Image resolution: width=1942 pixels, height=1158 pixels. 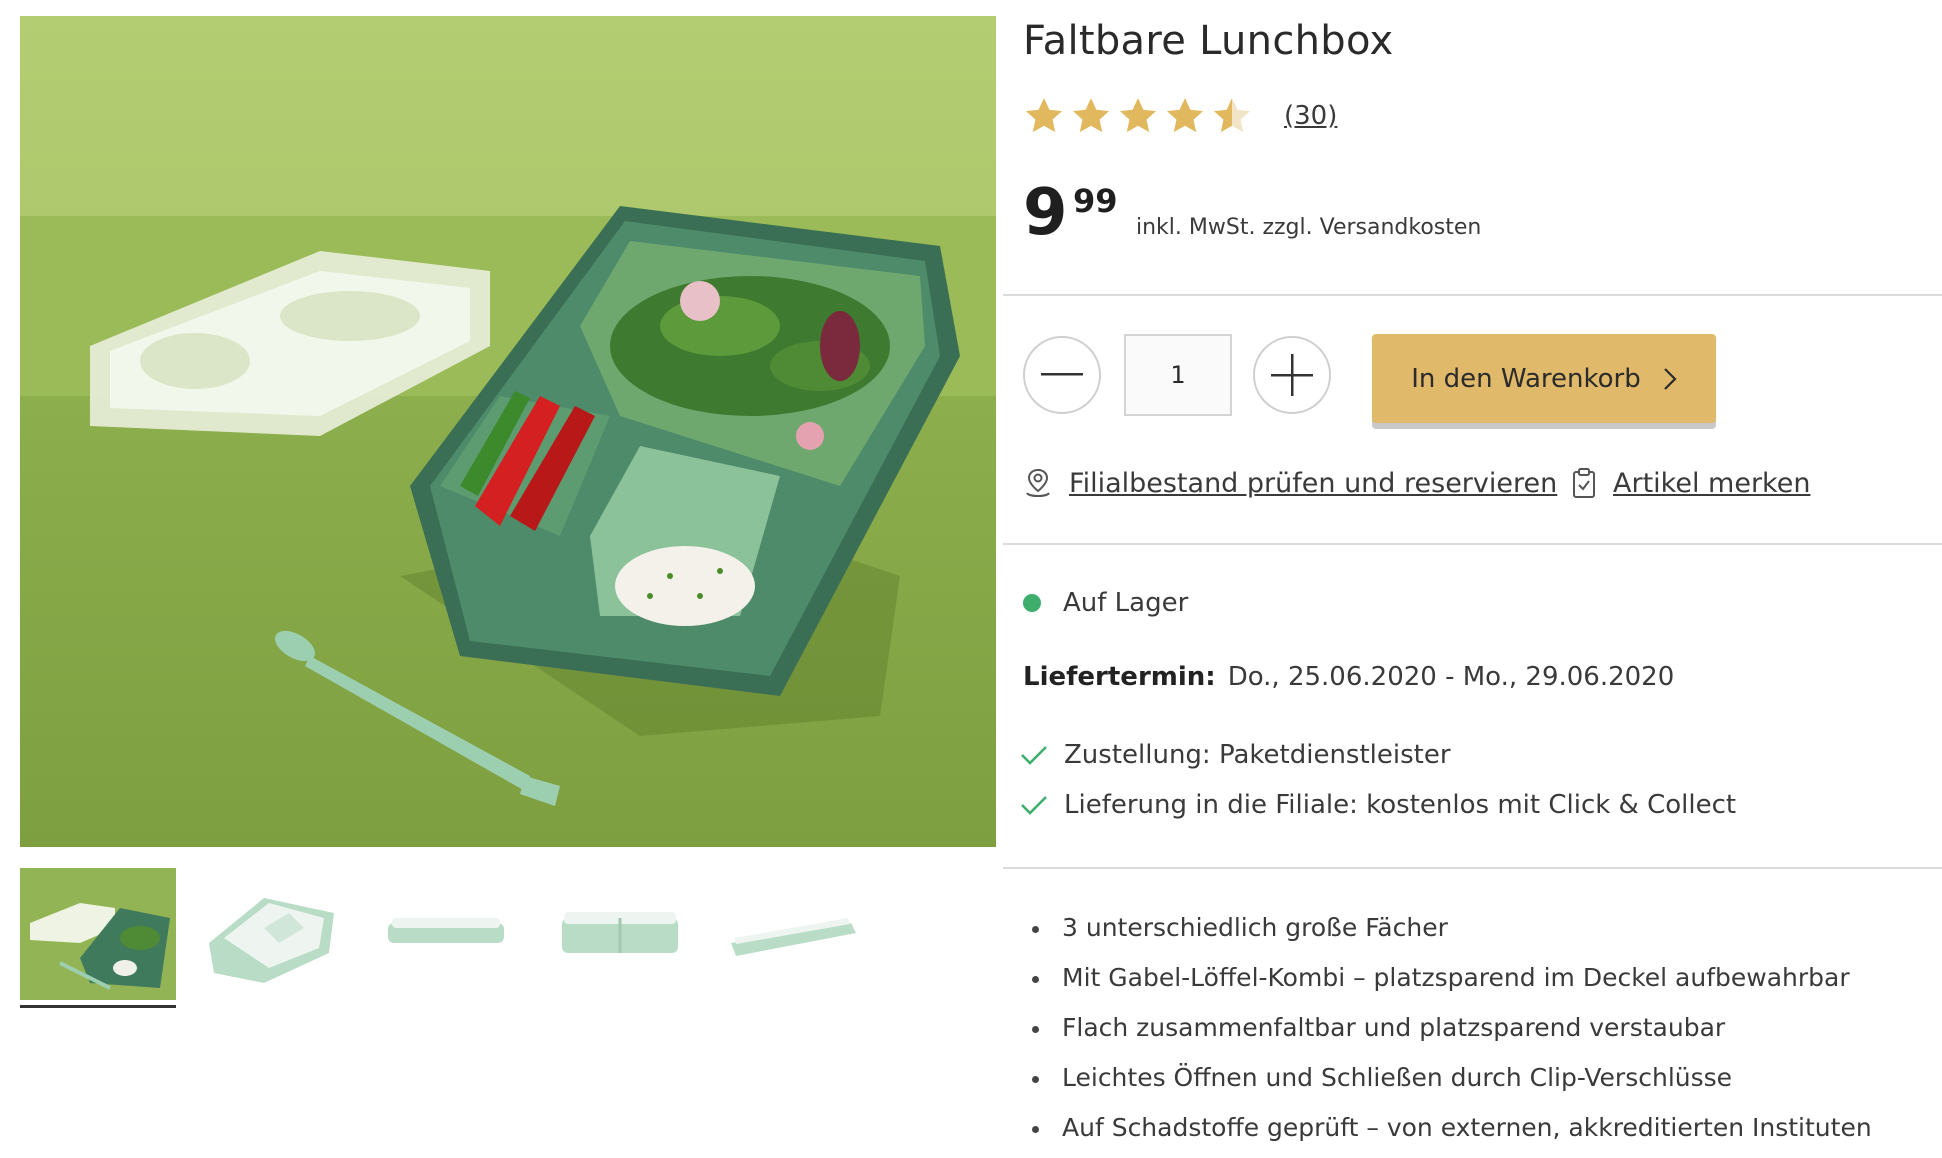 I want to click on quantity-input, so click(x=1178, y=375).